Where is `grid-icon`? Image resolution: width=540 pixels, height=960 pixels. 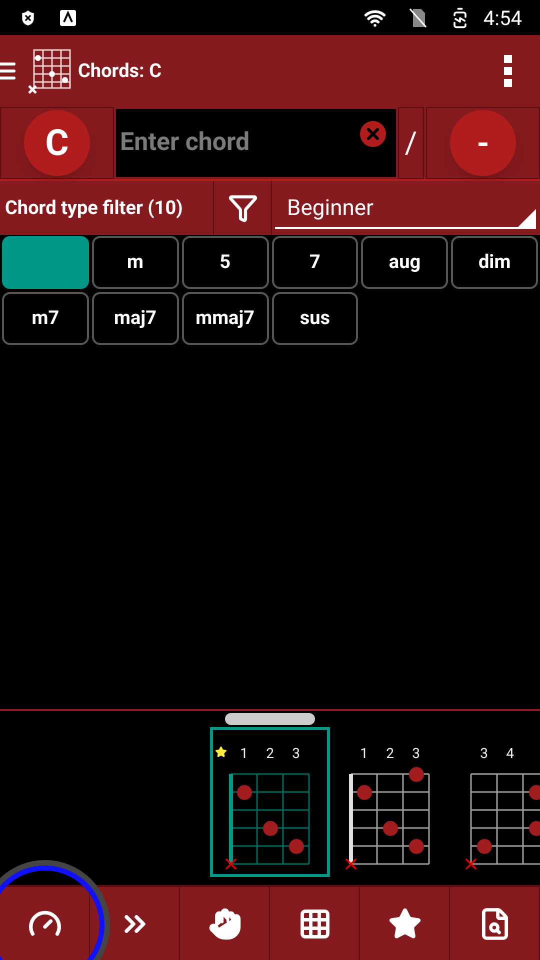
grid-icon is located at coordinates (315, 923).